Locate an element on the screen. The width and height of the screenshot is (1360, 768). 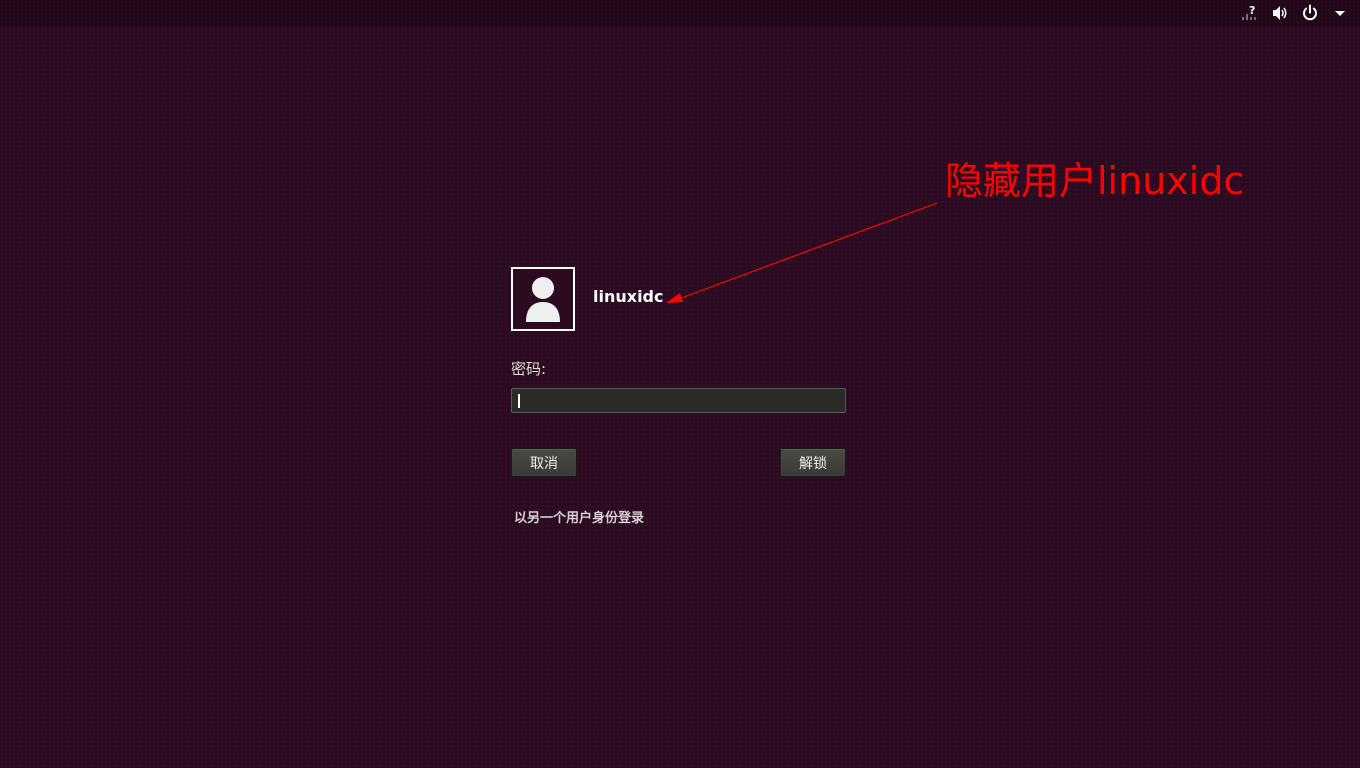
password-field is located at coordinates (678, 400).